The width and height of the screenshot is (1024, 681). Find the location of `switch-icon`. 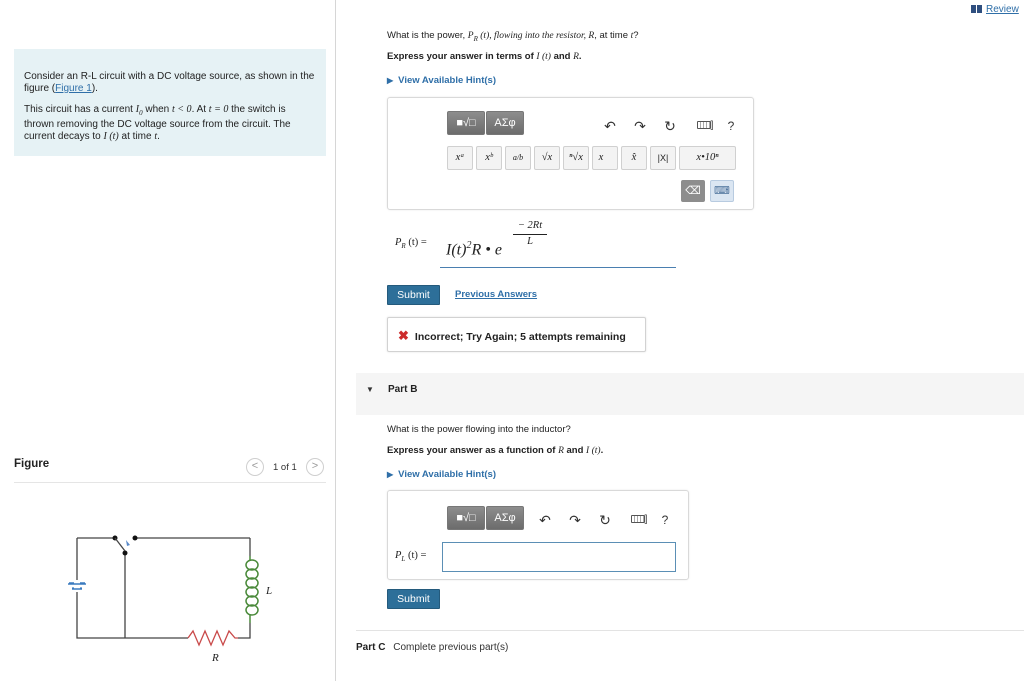

switch-icon is located at coordinates (125, 545).